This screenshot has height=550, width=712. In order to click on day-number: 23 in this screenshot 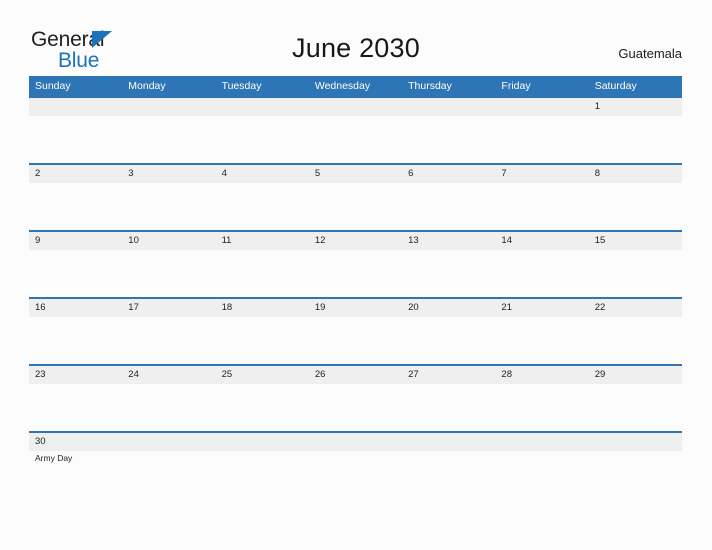, I will do `click(75, 375)`.